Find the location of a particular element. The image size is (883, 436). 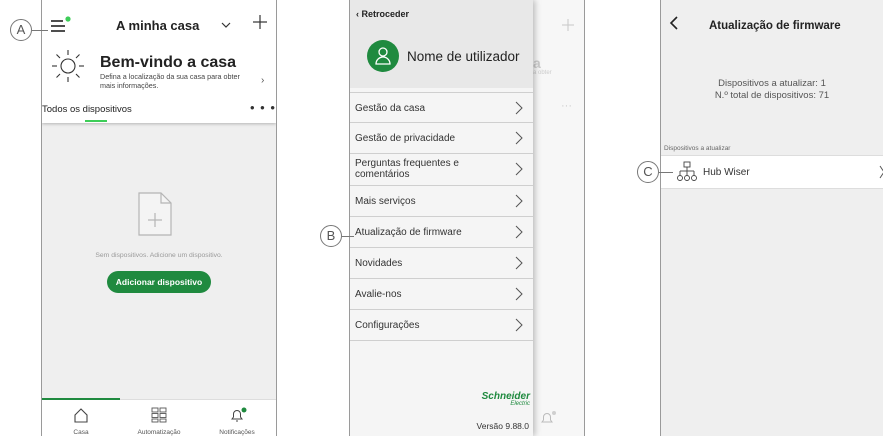

menu-item-firmware-update: Atualização de firmware is located at coordinates (441, 232).